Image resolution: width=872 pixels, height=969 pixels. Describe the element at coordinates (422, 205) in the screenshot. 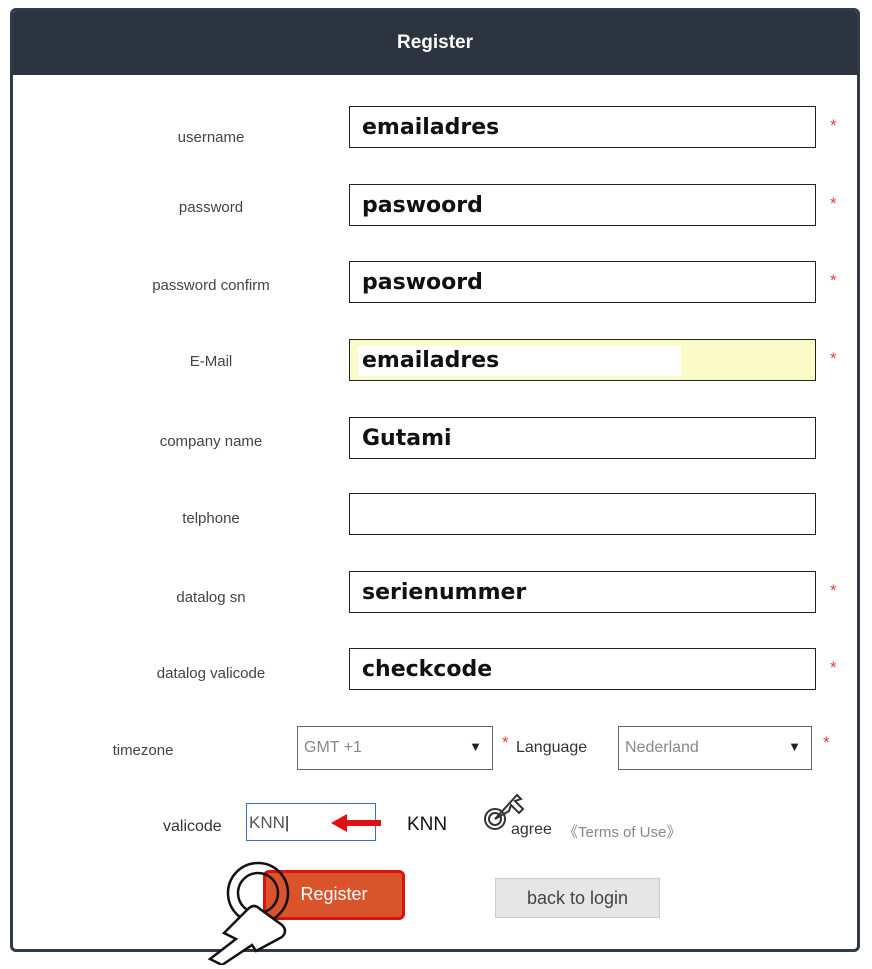

I see `password-value: paswoord` at that location.